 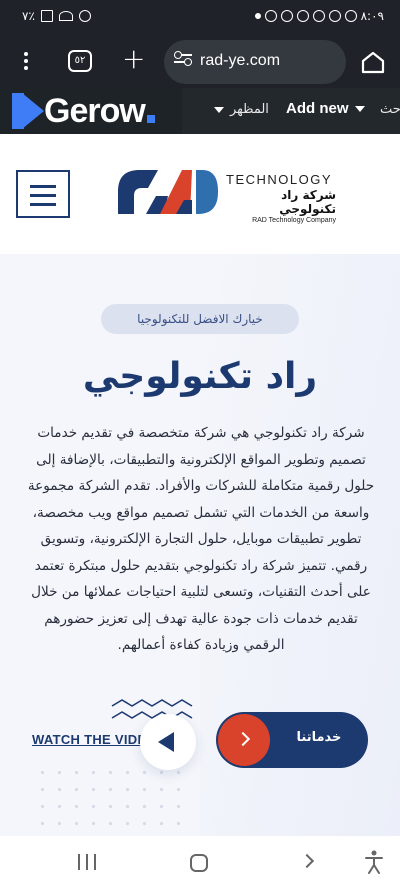 I want to click on recent-apps-icon, so click(x=87, y=862).